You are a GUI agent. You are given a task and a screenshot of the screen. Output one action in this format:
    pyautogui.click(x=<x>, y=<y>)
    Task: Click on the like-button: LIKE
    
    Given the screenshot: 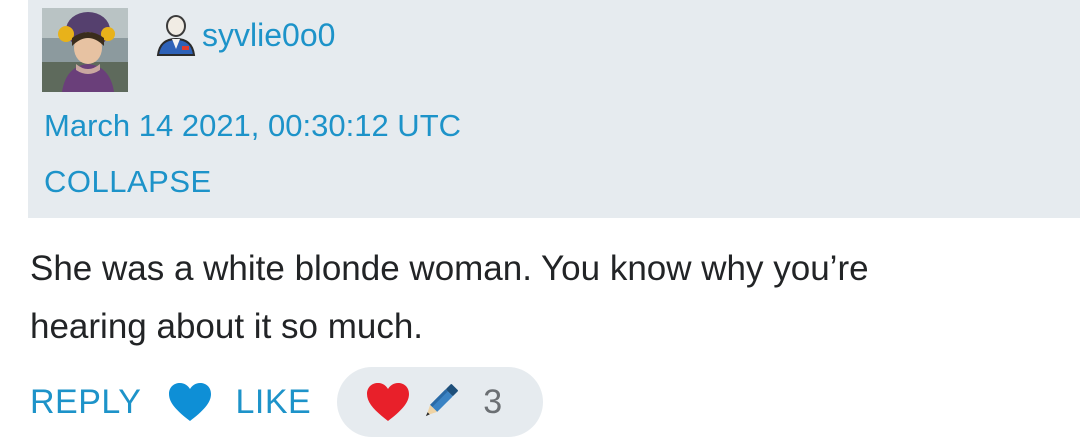 What is the action you would take?
    pyautogui.click(x=239, y=402)
    